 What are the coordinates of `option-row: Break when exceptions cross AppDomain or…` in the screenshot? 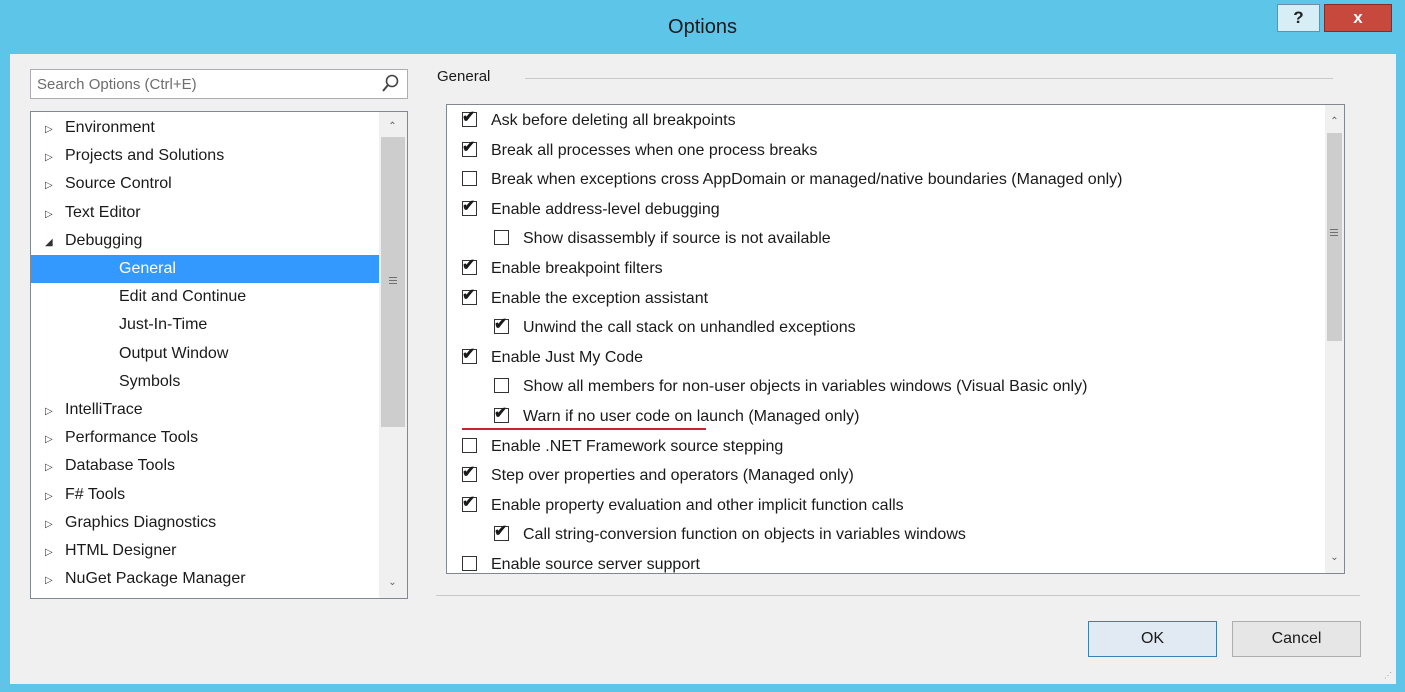 It's located at (884, 180).